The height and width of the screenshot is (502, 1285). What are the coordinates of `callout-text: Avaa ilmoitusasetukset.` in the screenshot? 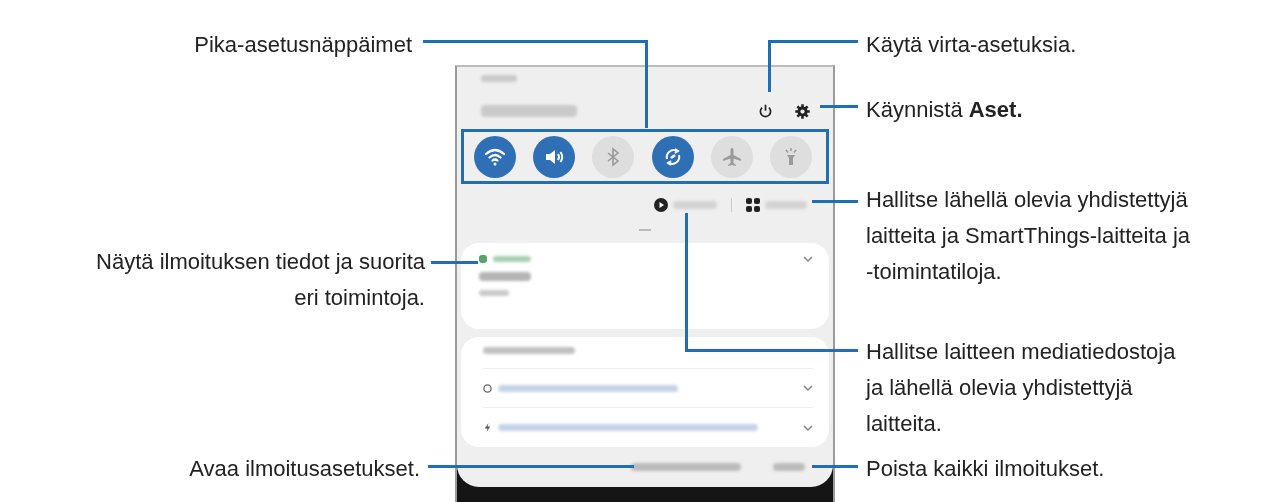 It's located at (304, 469).